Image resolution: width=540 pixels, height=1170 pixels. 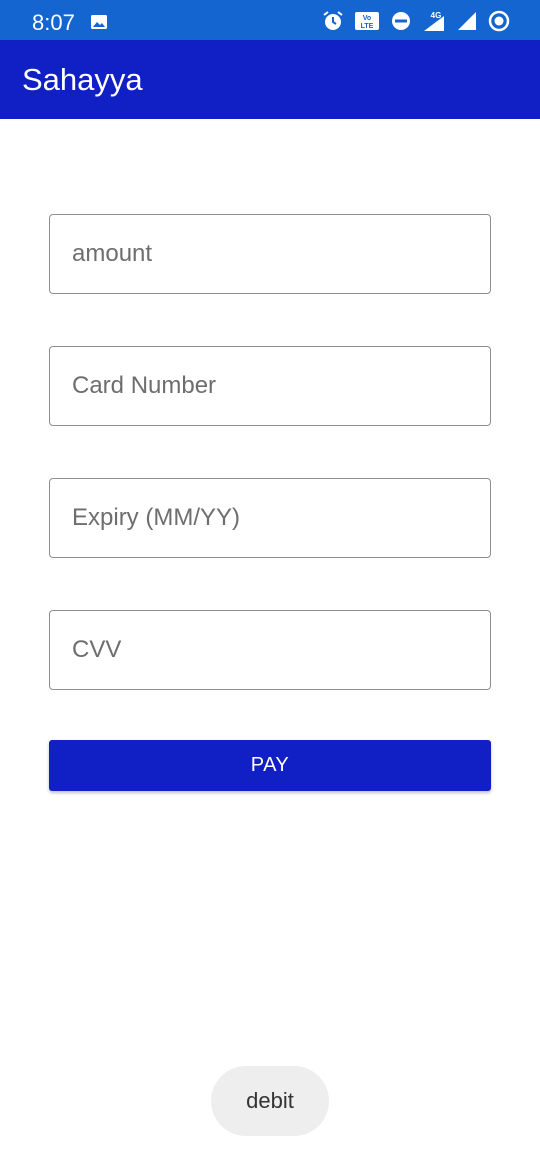 I want to click on svg-text: LTE, so click(x=367, y=26).